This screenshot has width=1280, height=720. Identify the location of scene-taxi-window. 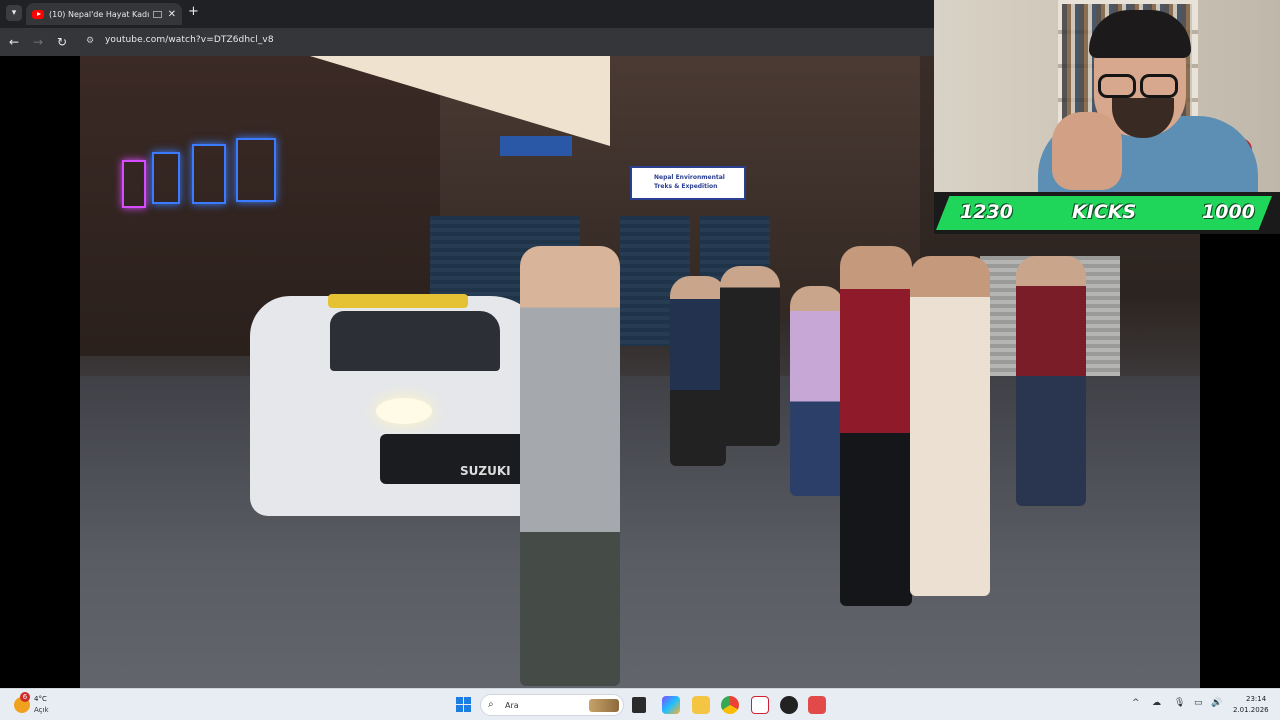
(415, 341).